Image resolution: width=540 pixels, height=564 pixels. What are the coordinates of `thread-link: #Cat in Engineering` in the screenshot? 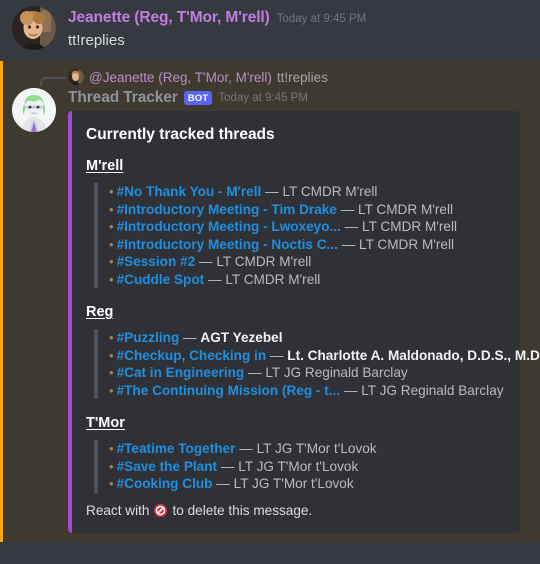 It's located at (181, 372).